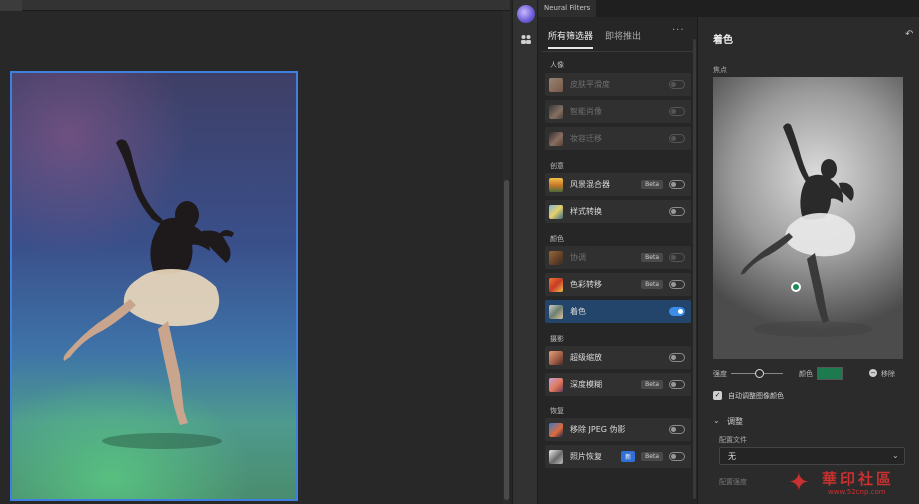 This screenshot has height=504, width=919. I want to click on canvas-scrollbar-thumb, so click(506, 340).